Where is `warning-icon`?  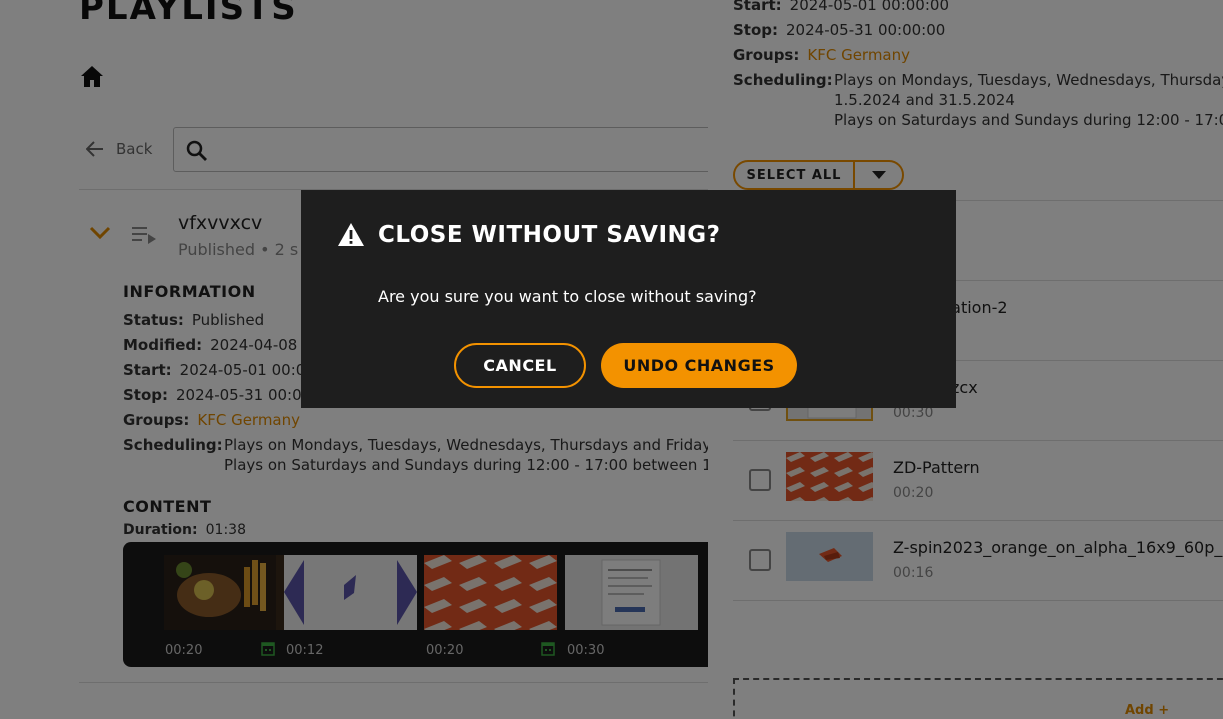 warning-icon is located at coordinates (351, 234).